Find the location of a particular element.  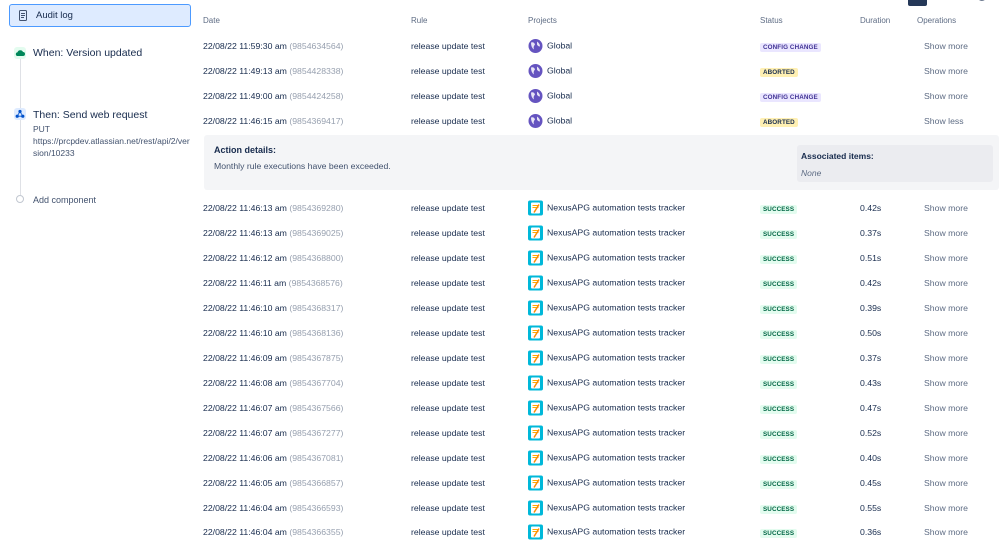

cell-date: 22/08/22 11:46:12 am (9854368800) is located at coordinates (273, 258).